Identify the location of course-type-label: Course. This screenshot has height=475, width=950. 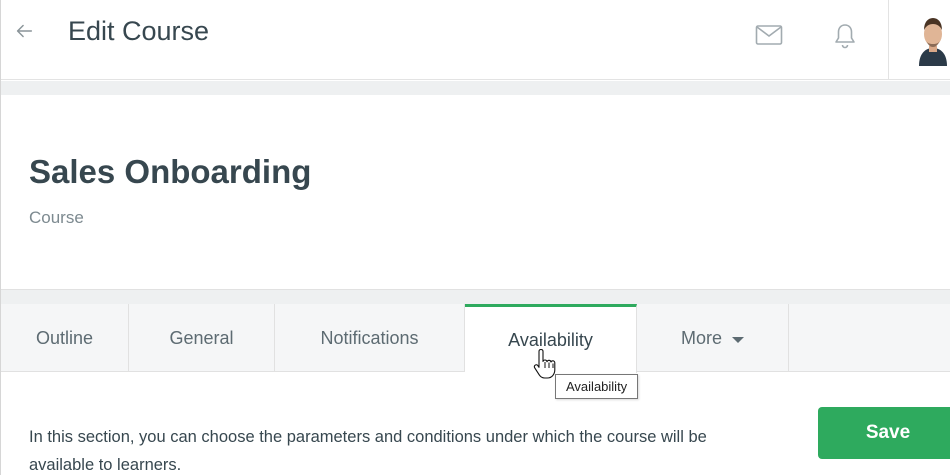
(56, 217).